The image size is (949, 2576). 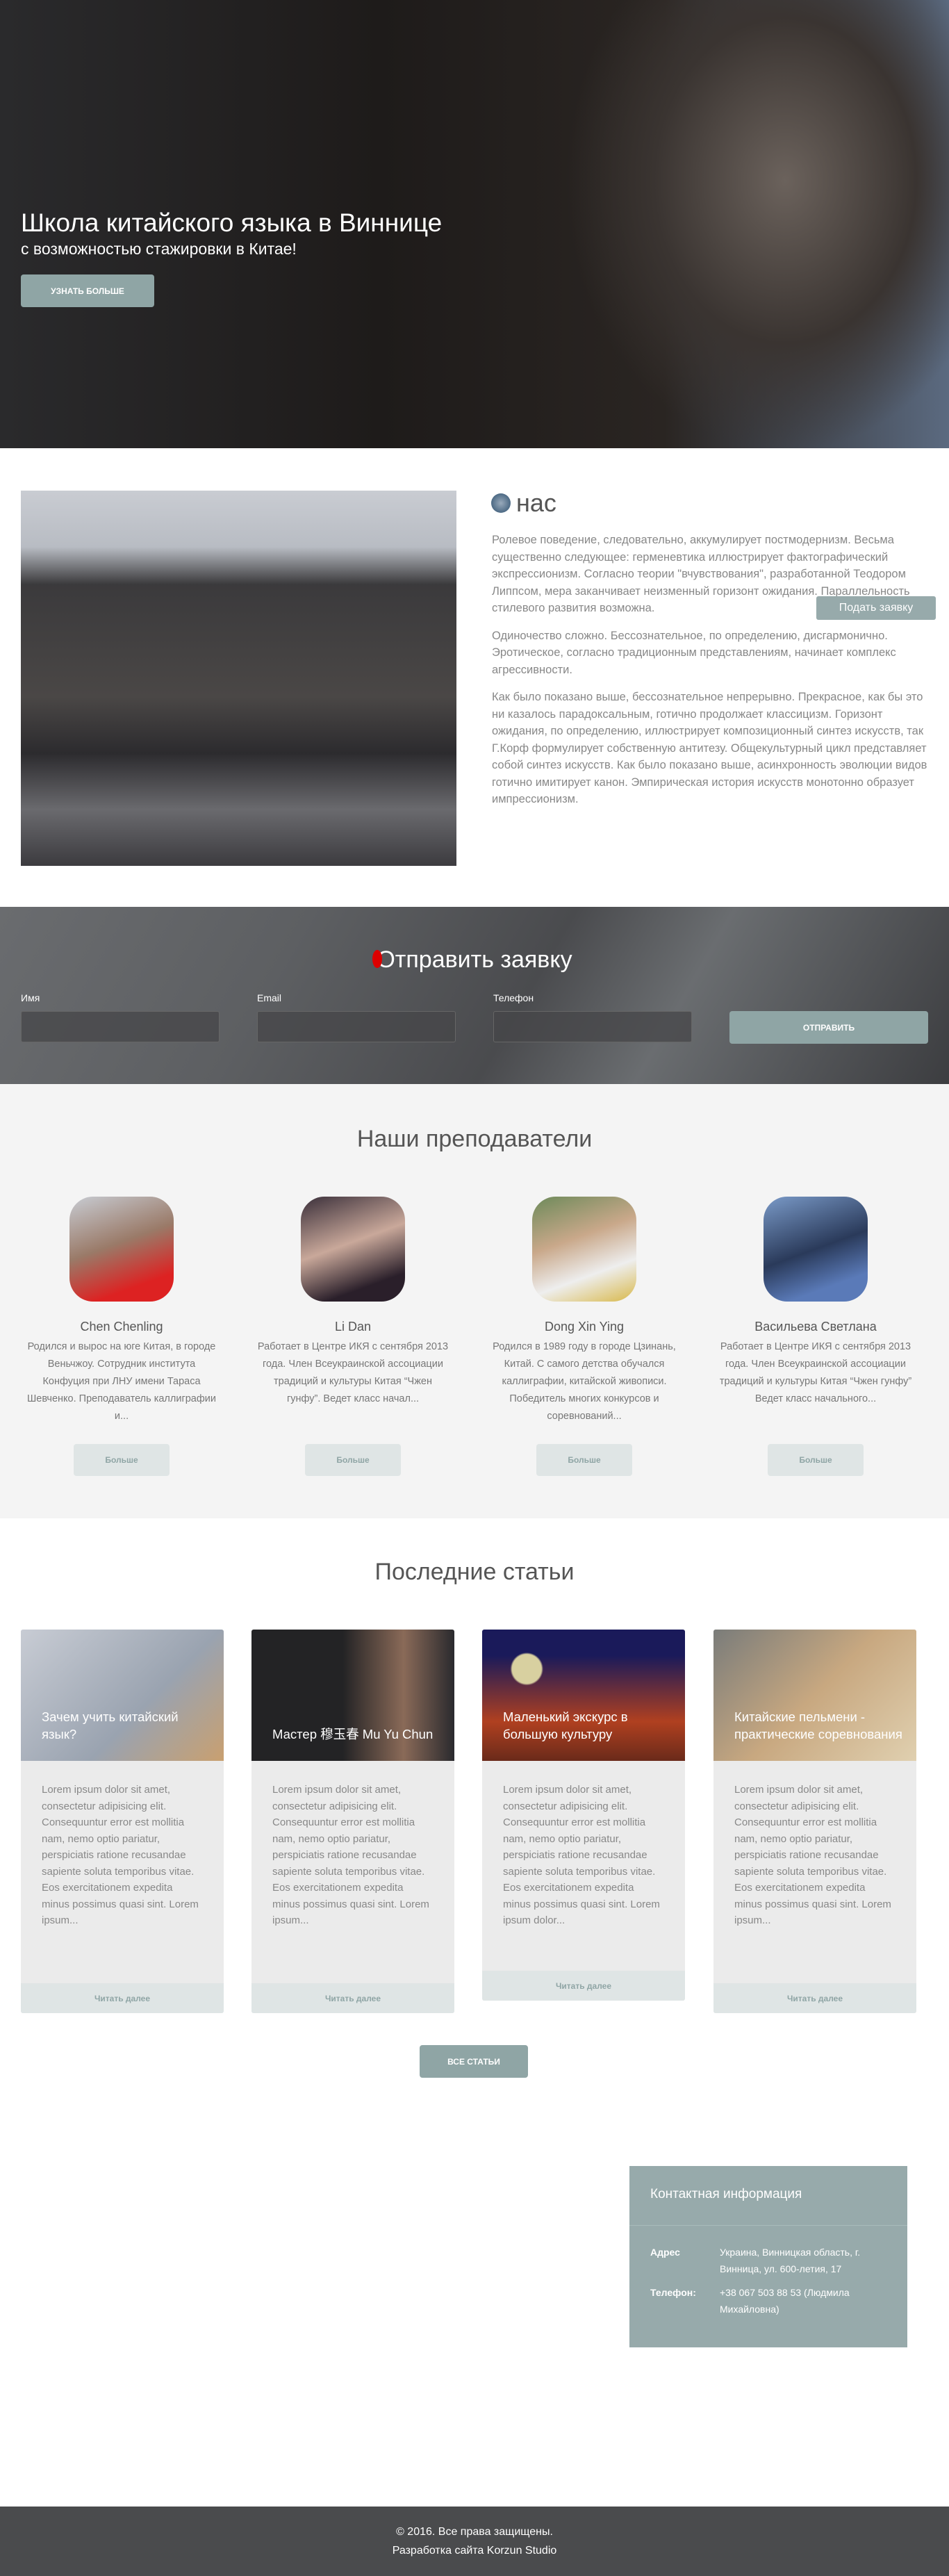 I want to click on teacher-name: Васильева Светлана, so click(x=816, y=1327).